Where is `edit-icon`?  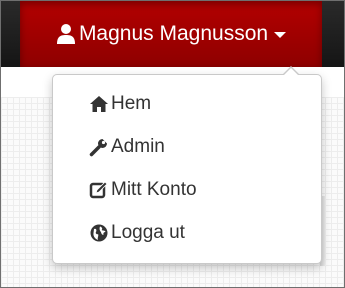
edit-icon is located at coordinates (99, 190).